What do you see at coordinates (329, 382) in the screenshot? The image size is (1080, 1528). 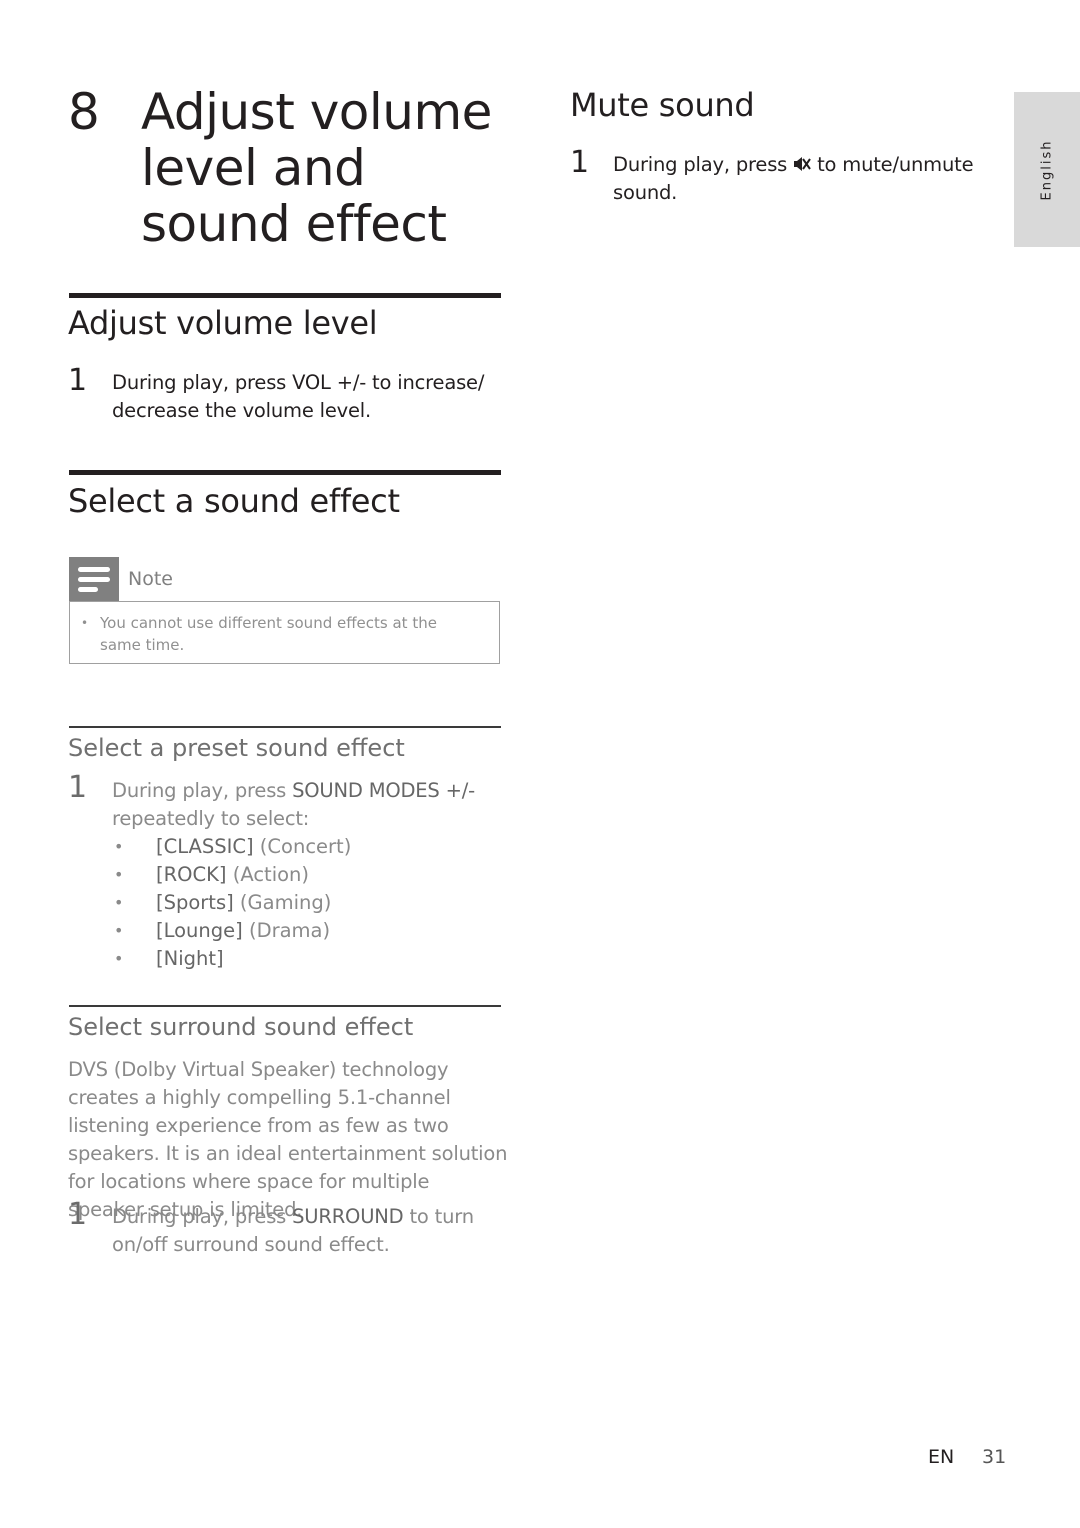 I see `key-vol: VOL +/-` at bounding box center [329, 382].